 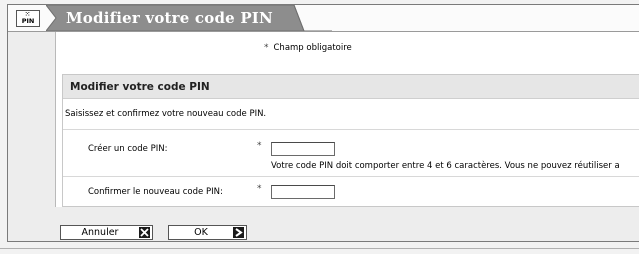 What do you see at coordinates (319, 248) in the screenshot?
I see `bottom-divider` at bounding box center [319, 248].